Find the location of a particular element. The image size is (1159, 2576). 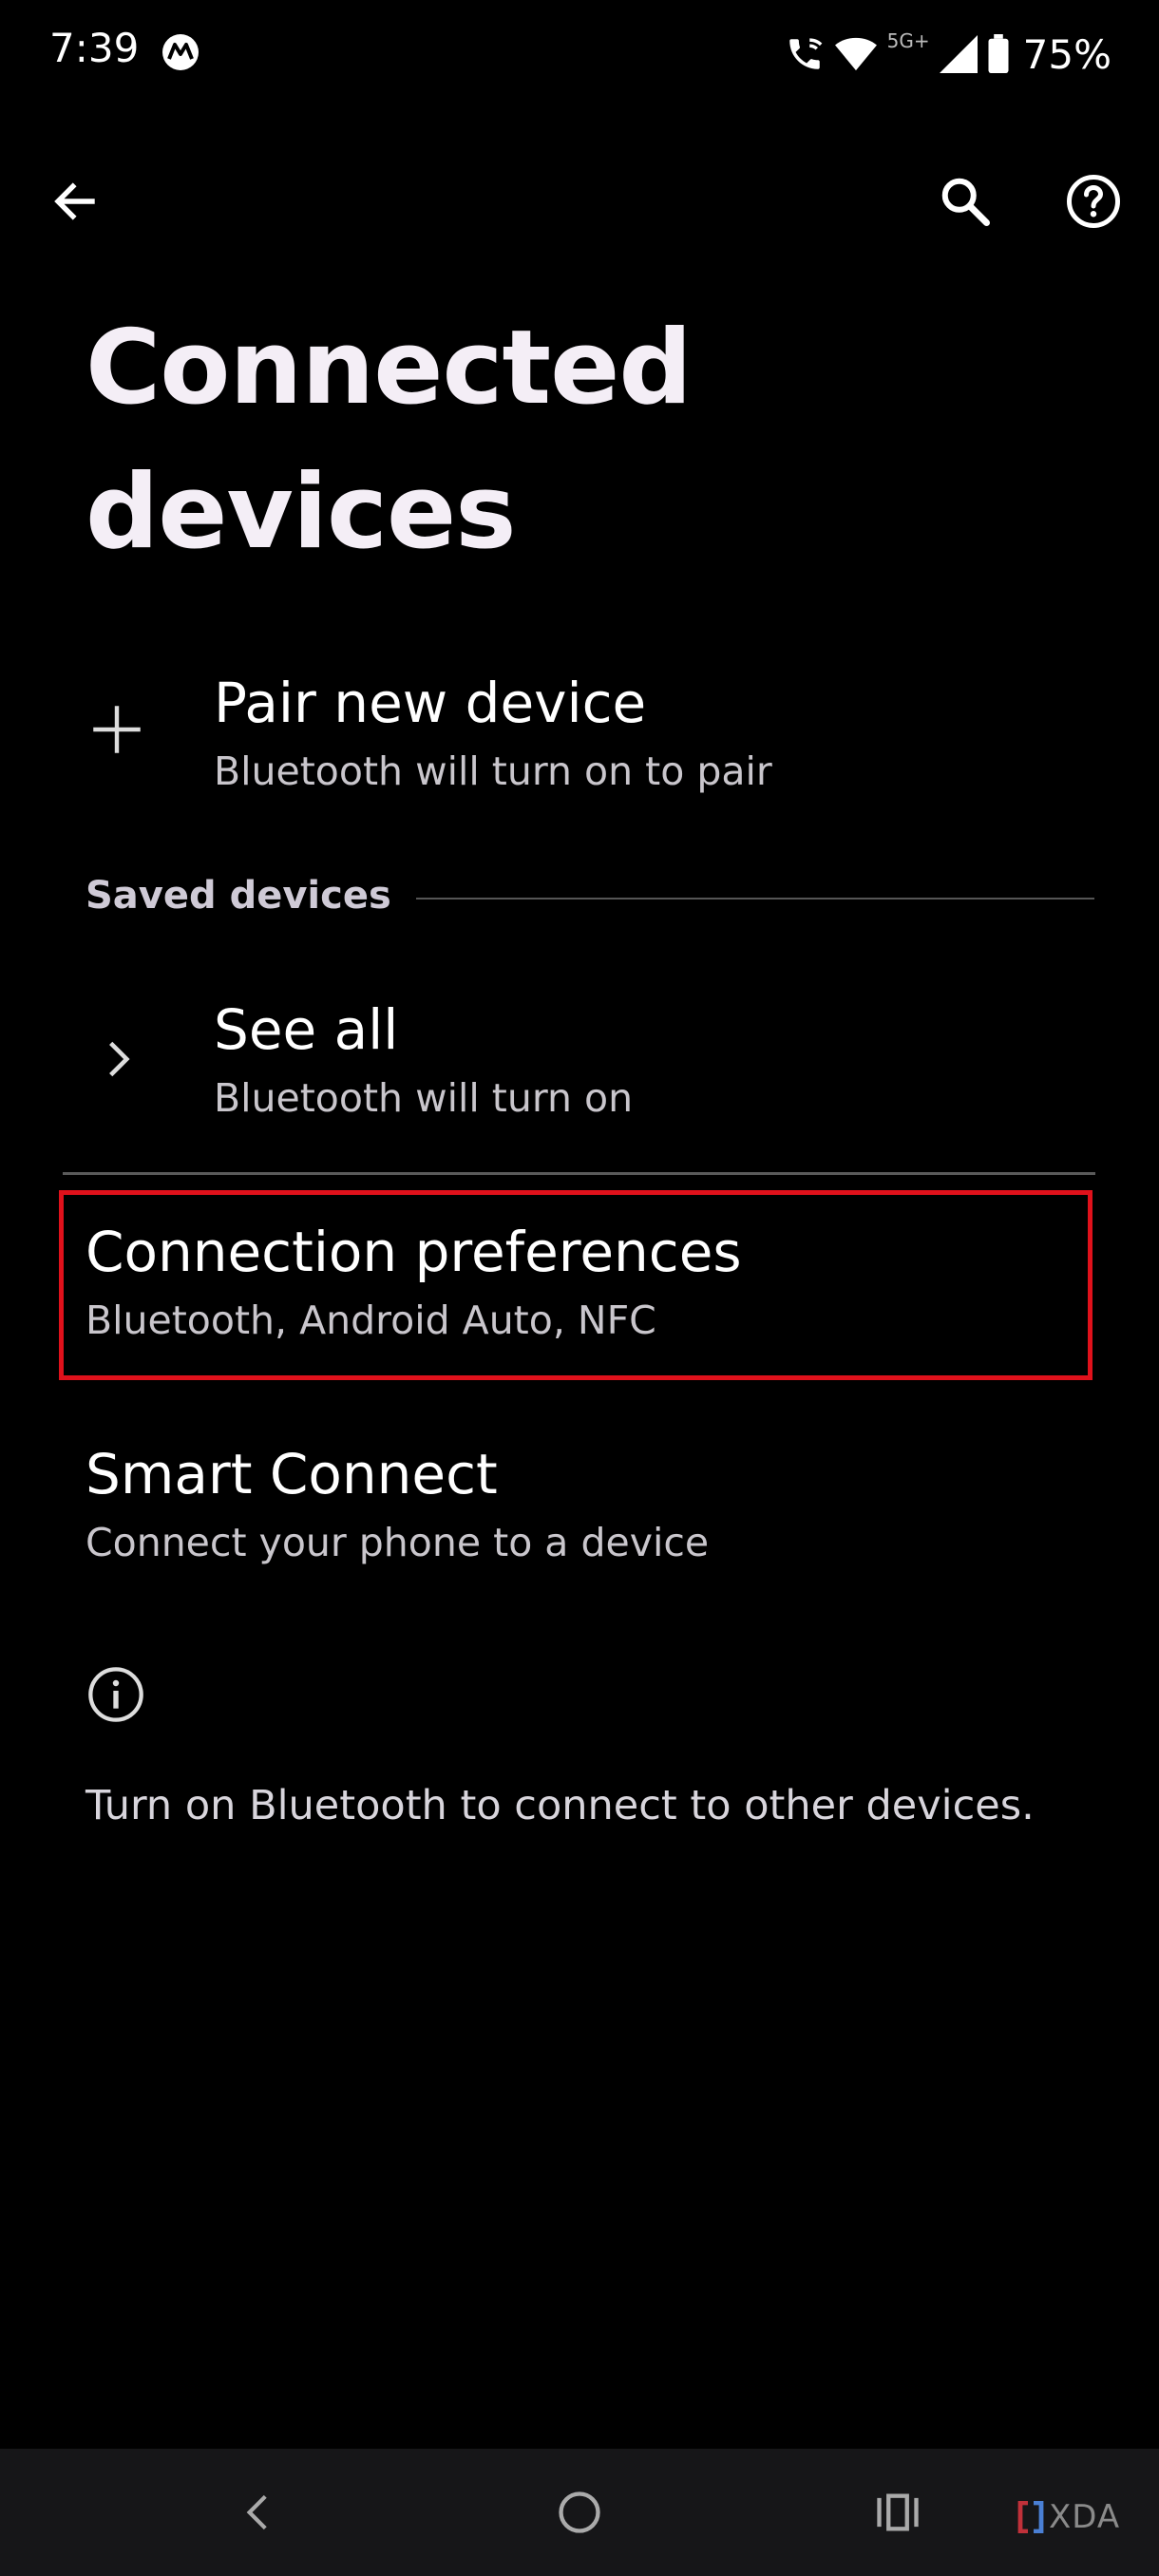

pair-new-device-title: Pair new device is located at coordinates (430, 703).